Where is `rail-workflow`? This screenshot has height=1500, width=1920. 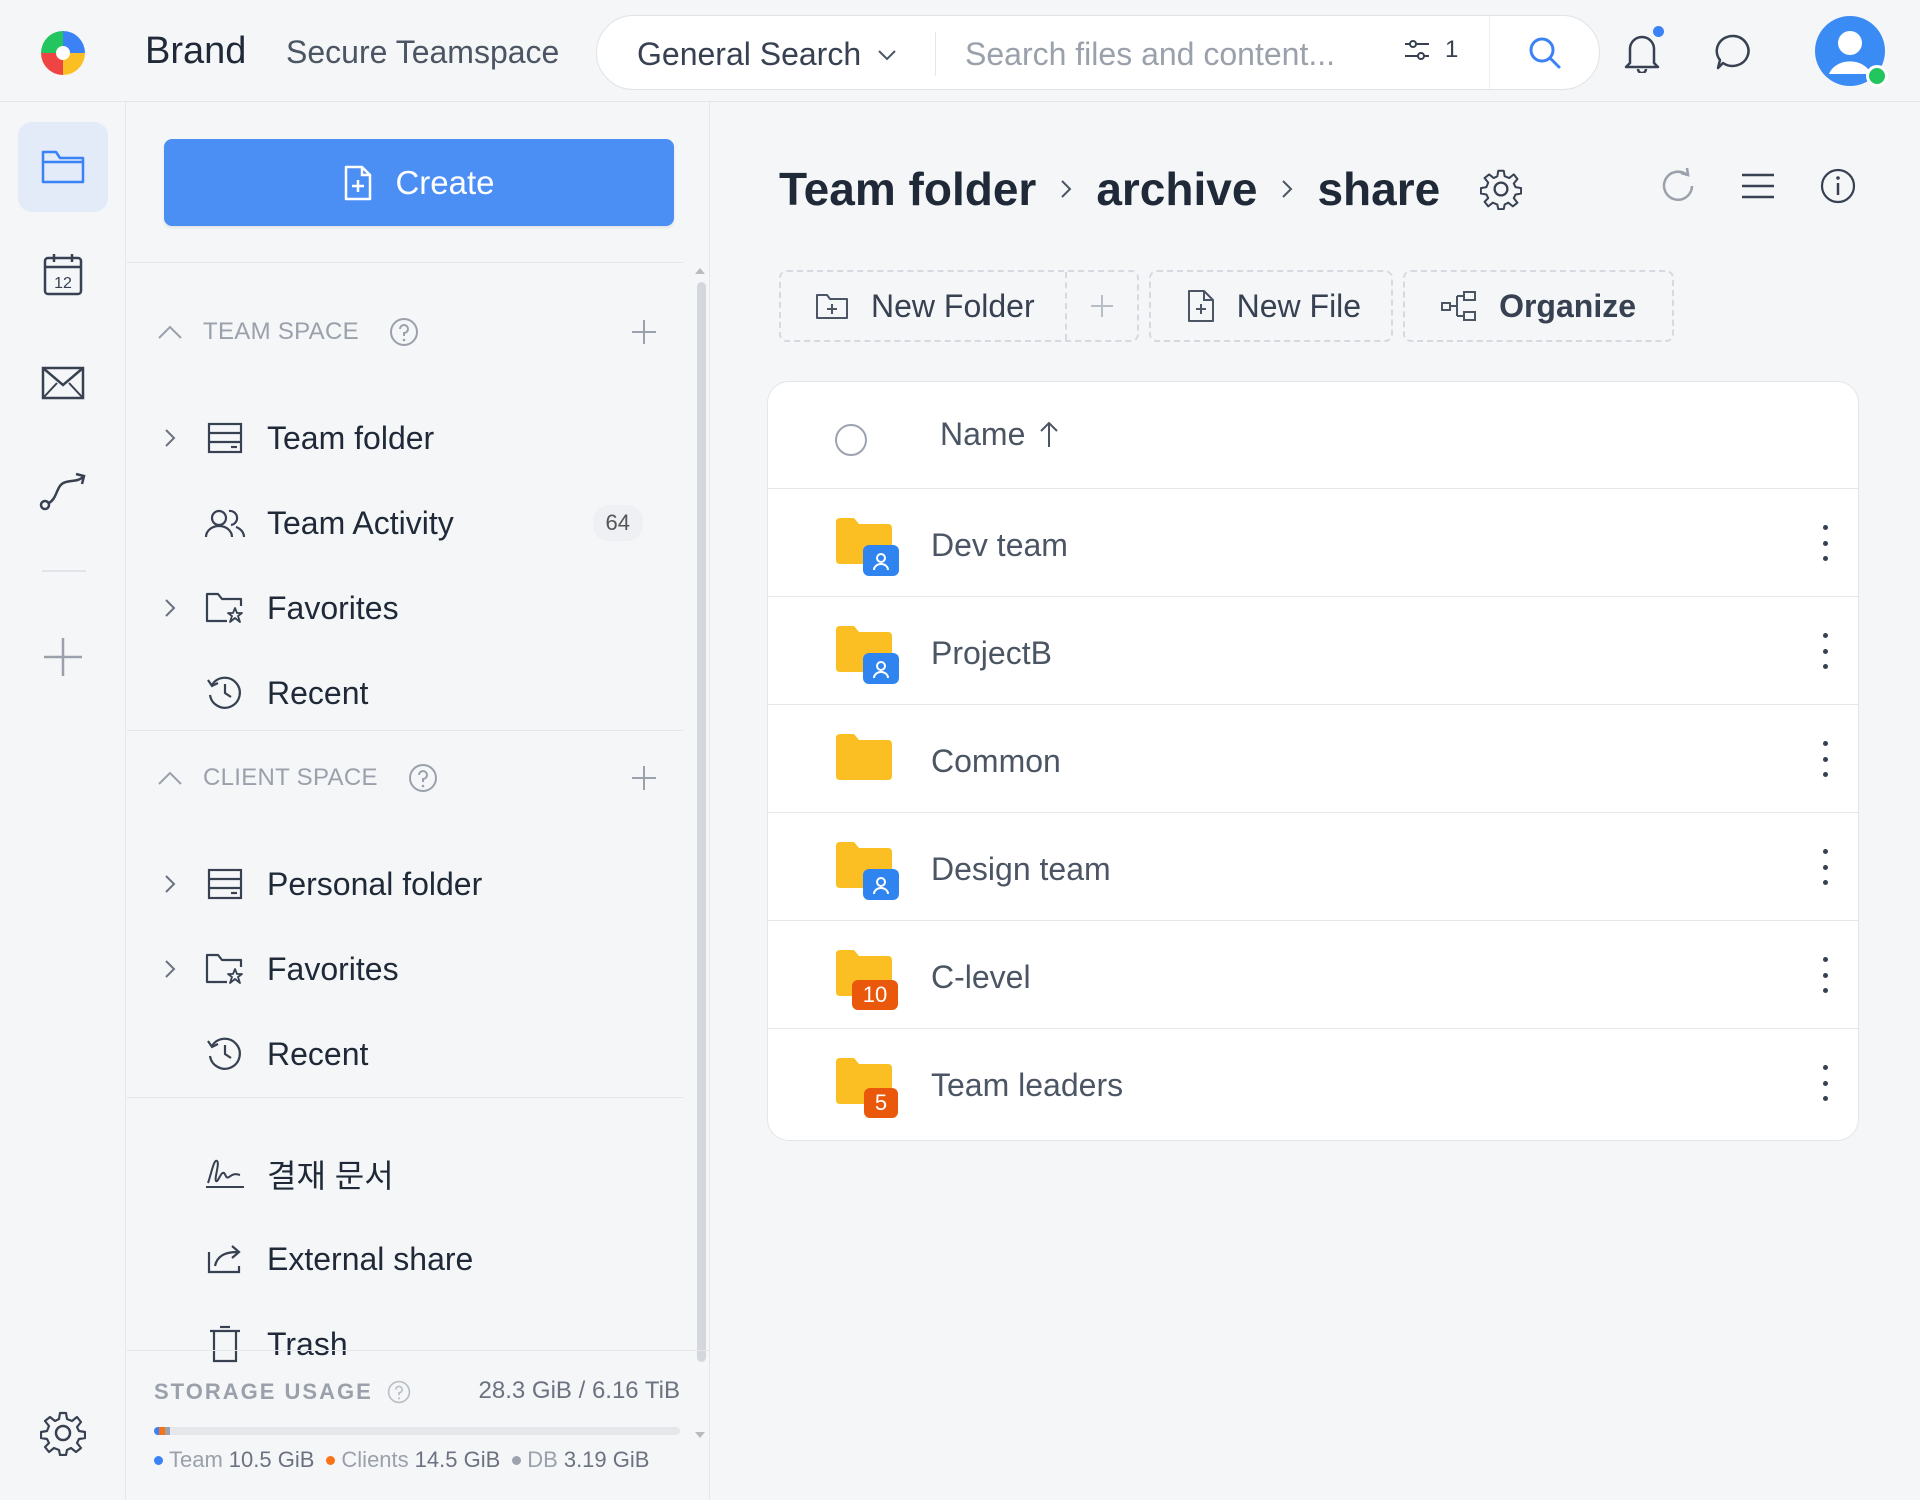
rail-workflow is located at coordinates (63, 491).